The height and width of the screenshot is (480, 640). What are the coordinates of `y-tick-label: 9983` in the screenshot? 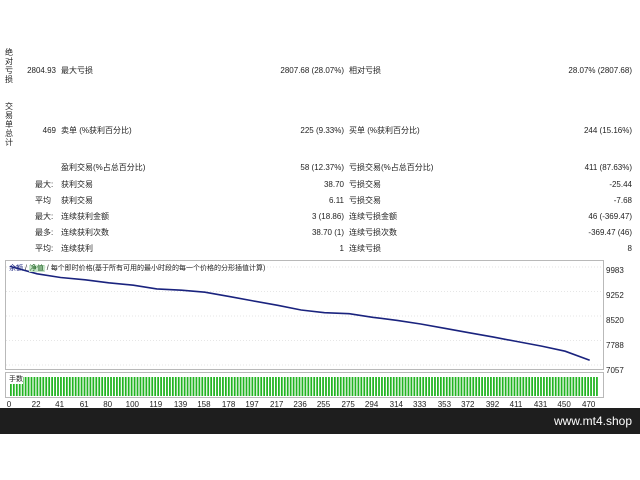 It's located at (615, 270).